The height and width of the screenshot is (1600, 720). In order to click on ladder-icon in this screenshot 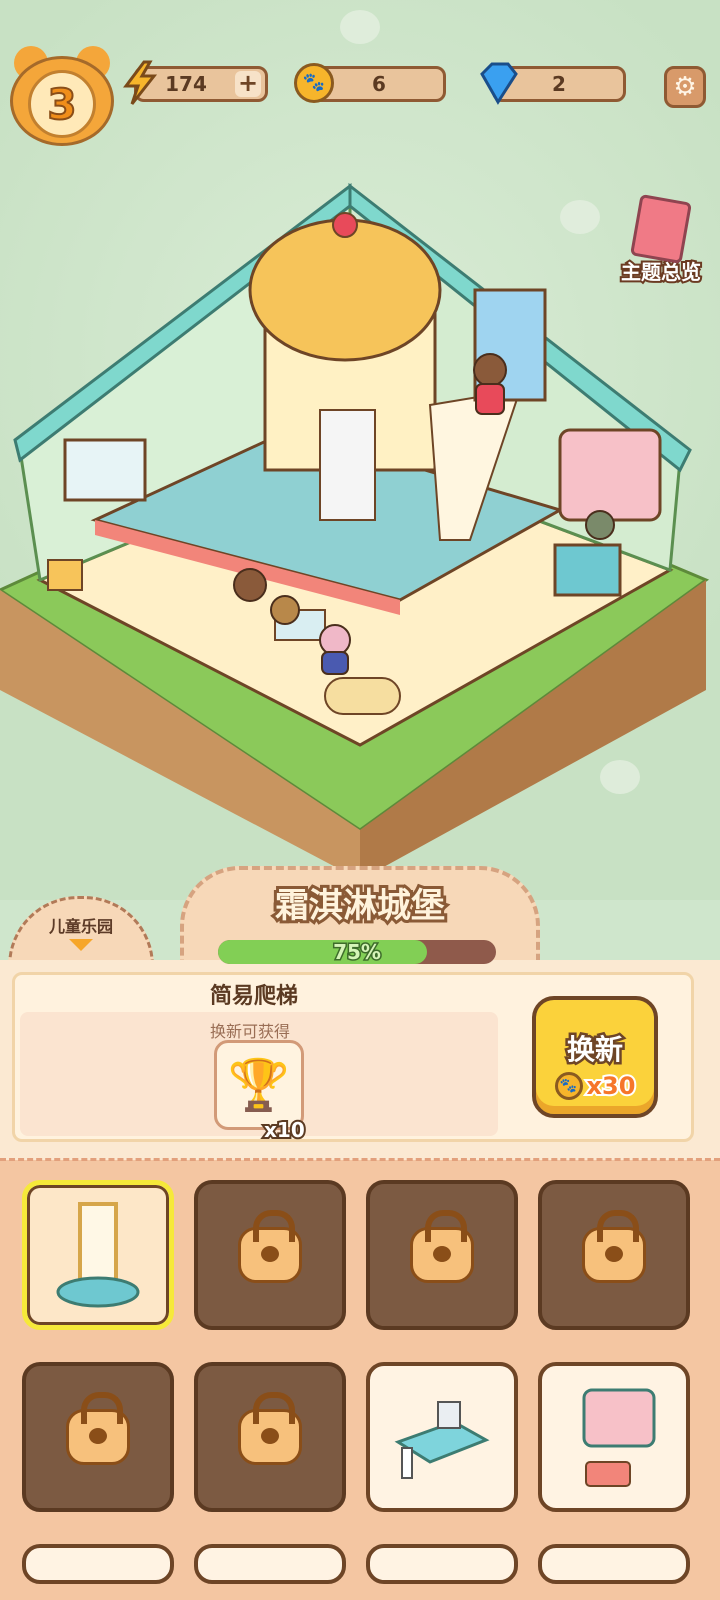, I will do `click(98, 1255)`.